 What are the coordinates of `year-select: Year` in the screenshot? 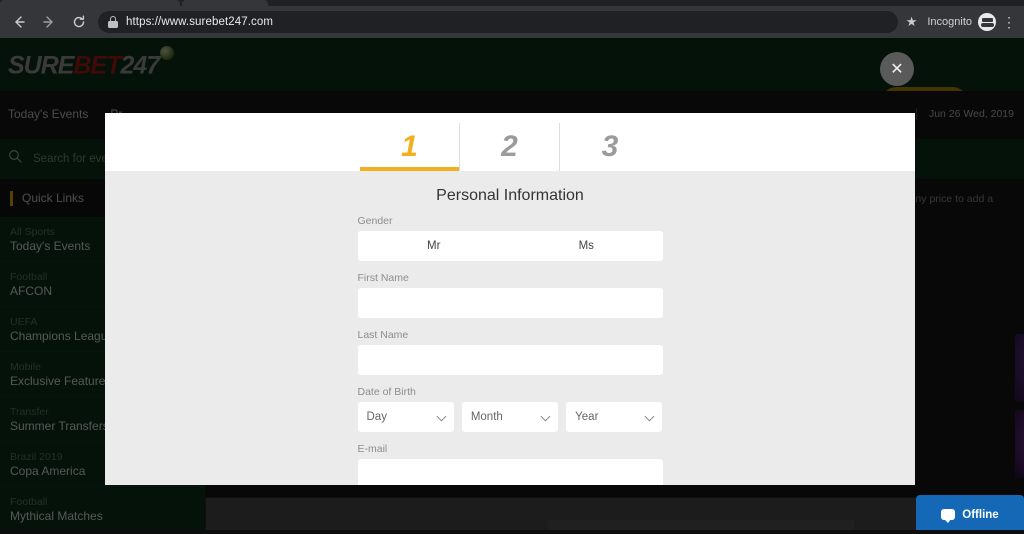 It's located at (614, 417).